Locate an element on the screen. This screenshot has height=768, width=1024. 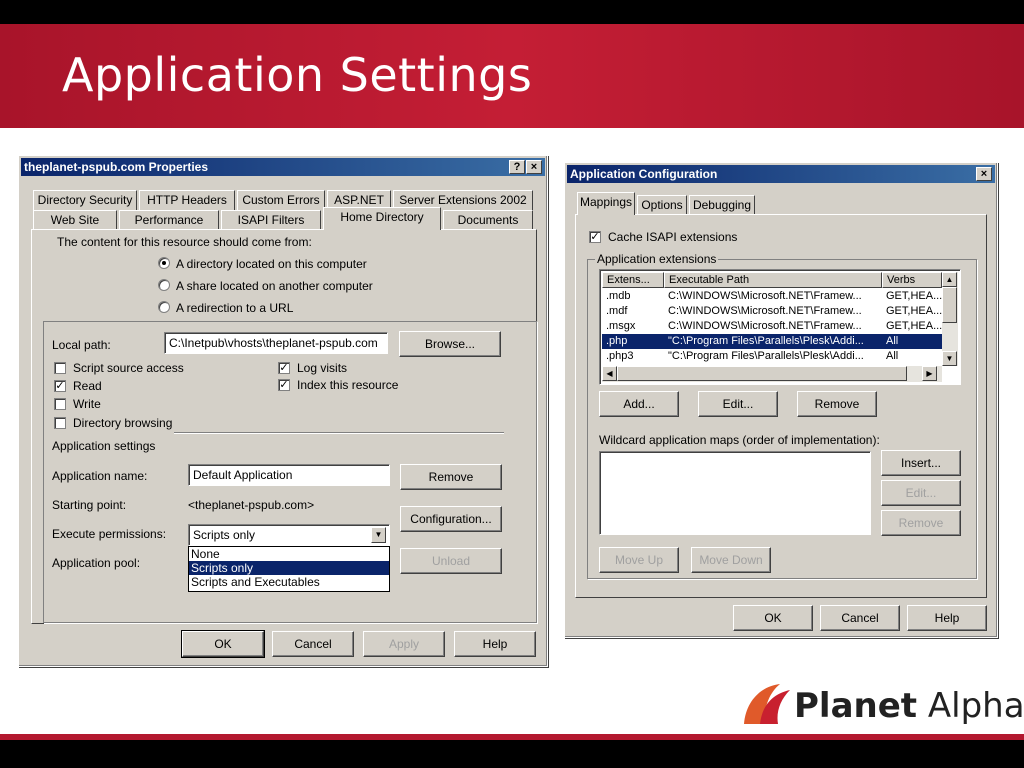
tab-options: Options is located at coordinates (662, 205).